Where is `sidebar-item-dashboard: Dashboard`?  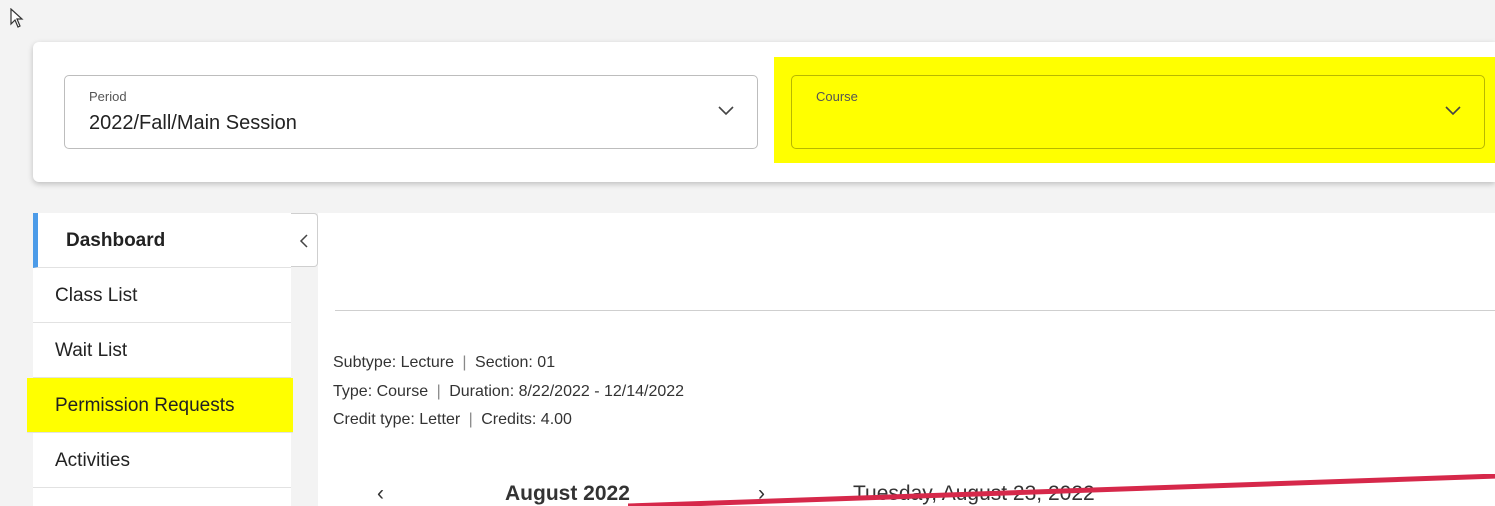
sidebar-item-dashboard: Dashboard is located at coordinates (162, 240).